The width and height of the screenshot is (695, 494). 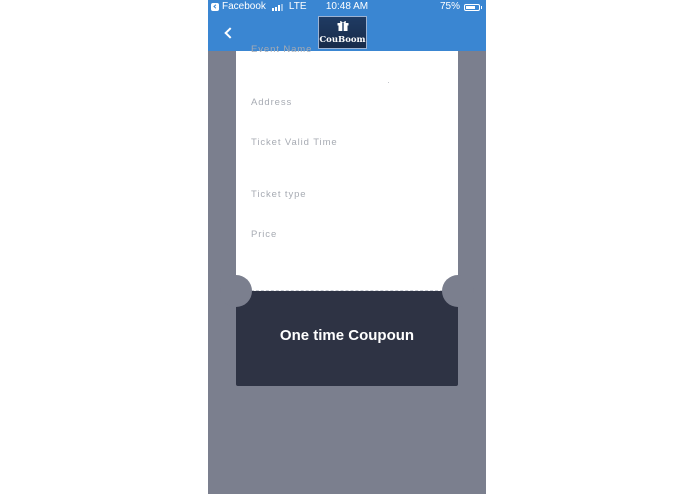 I want to click on perforation-line, so click(x=347, y=291).